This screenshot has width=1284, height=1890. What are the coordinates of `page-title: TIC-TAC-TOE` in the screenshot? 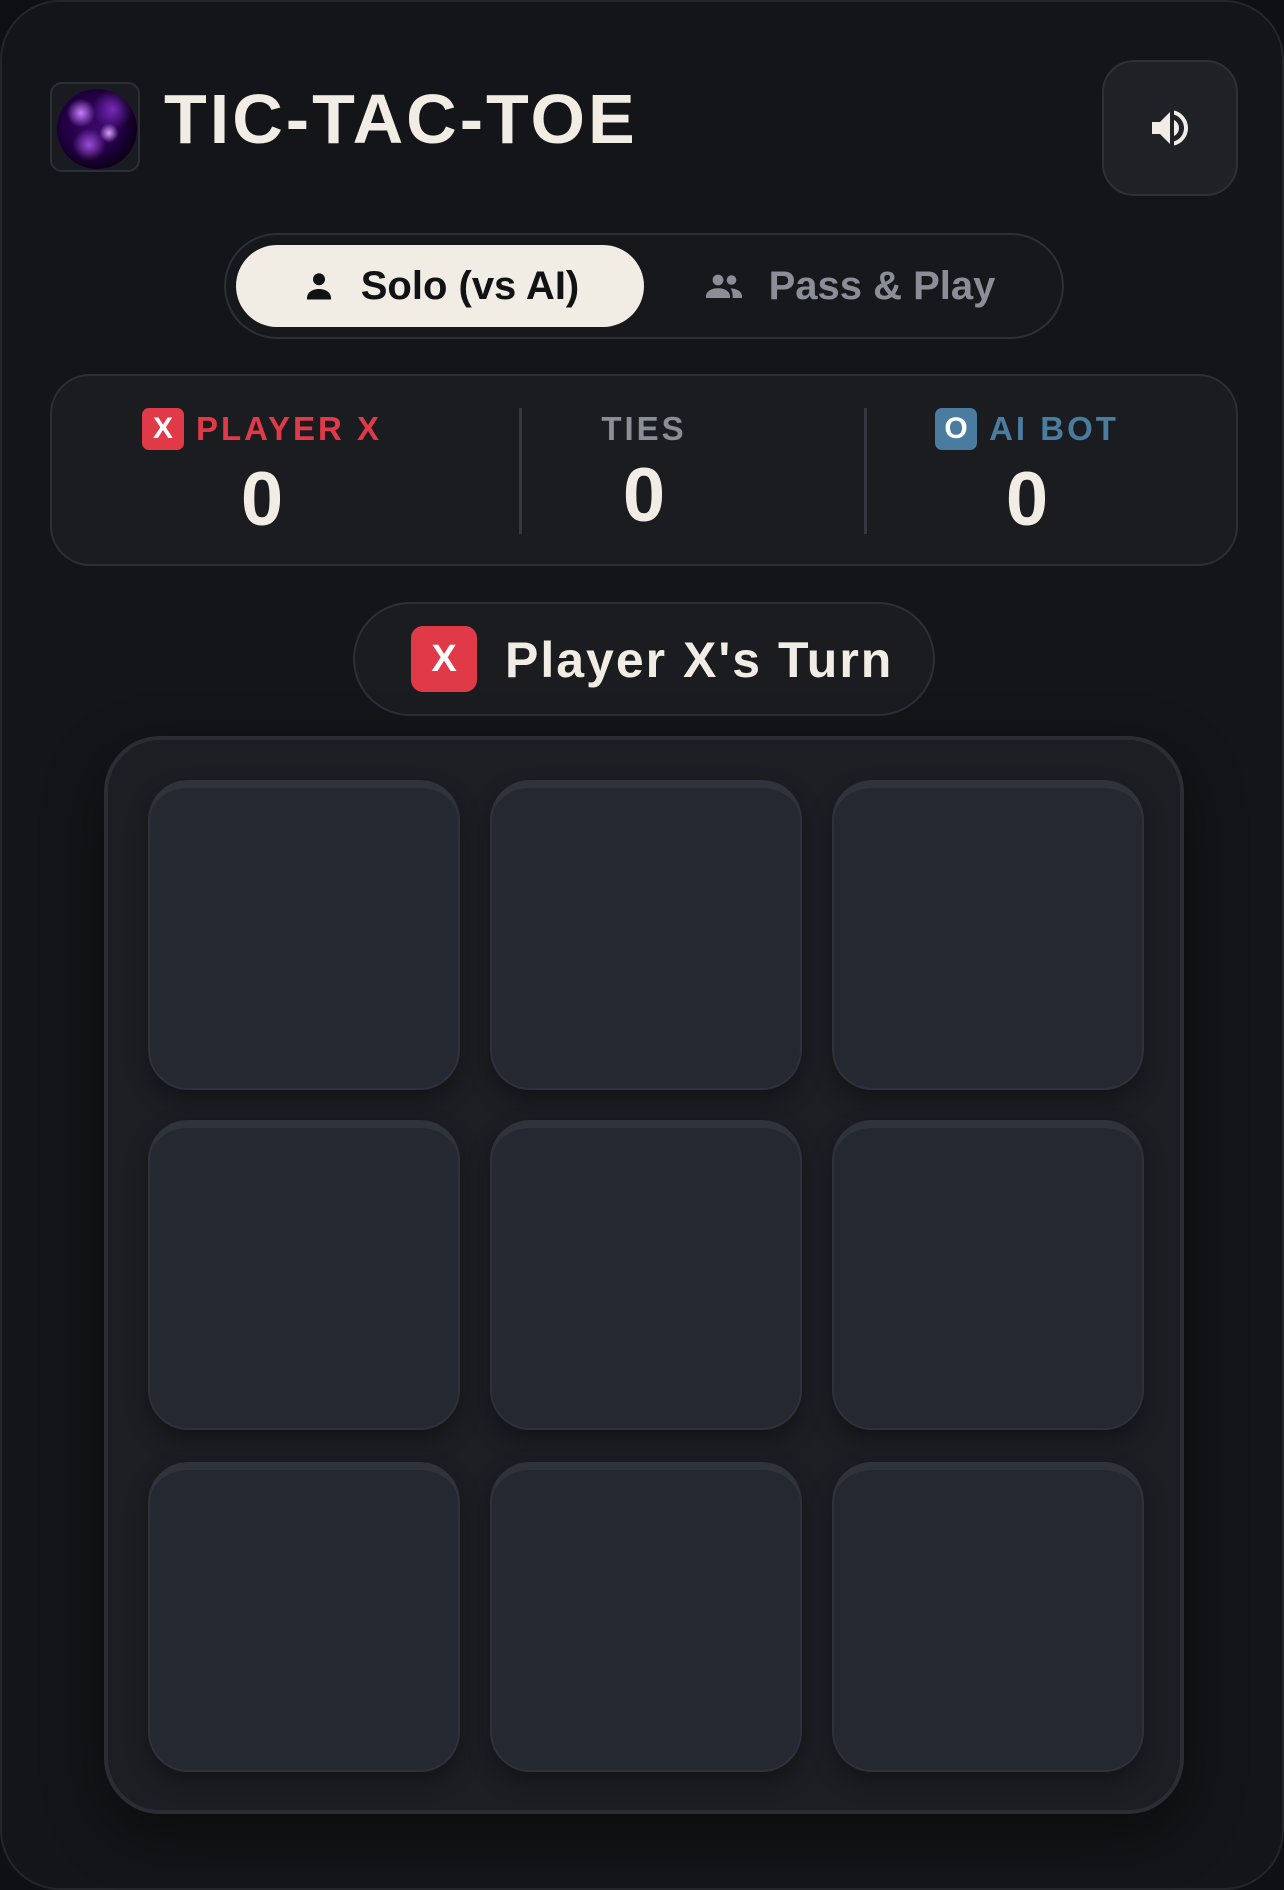 It's located at (401, 119).